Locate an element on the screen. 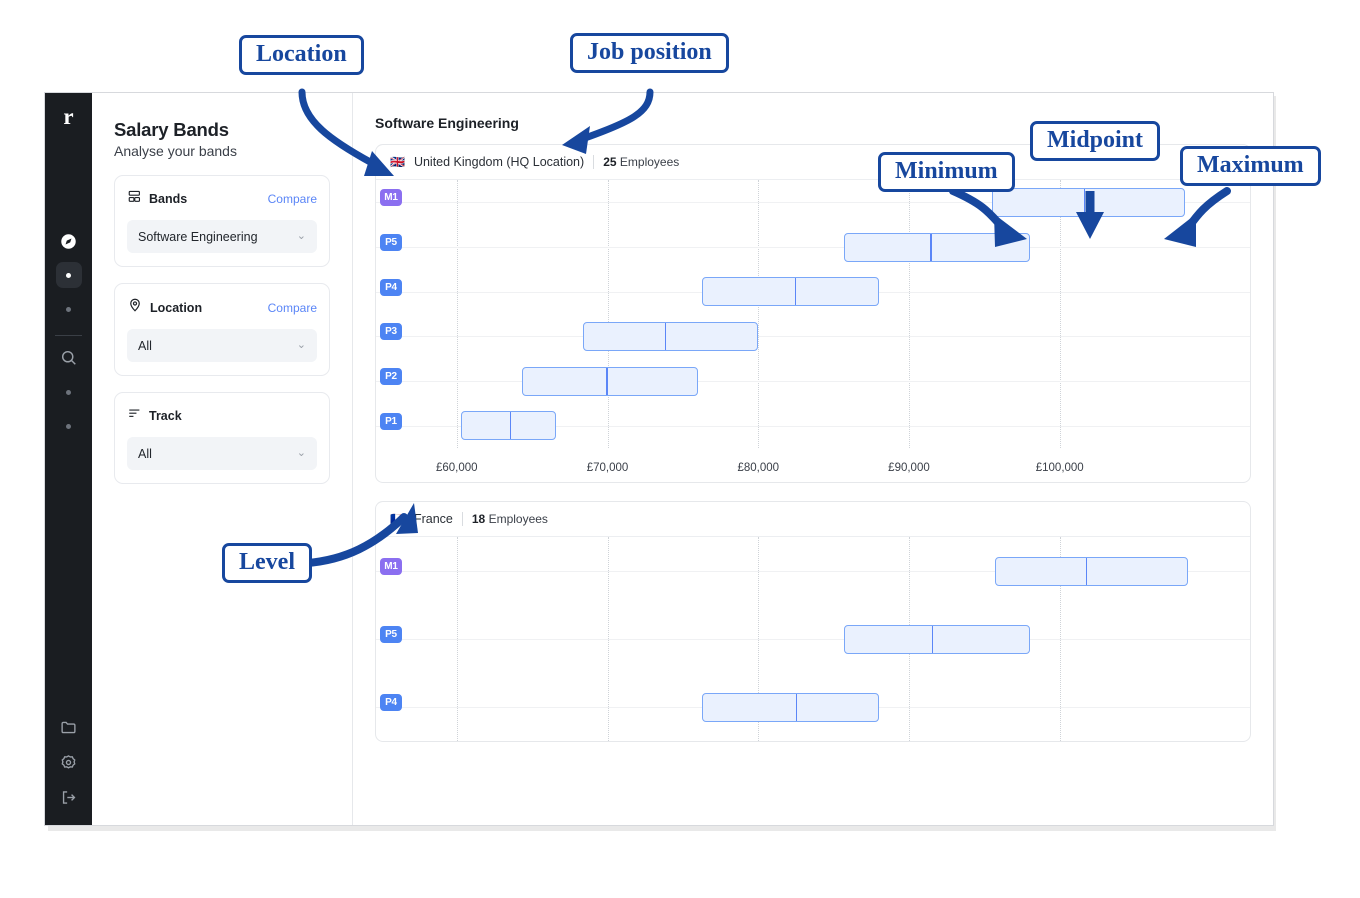 The height and width of the screenshot is (898, 1360). annotation-level: Level is located at coordinates (267, 563).